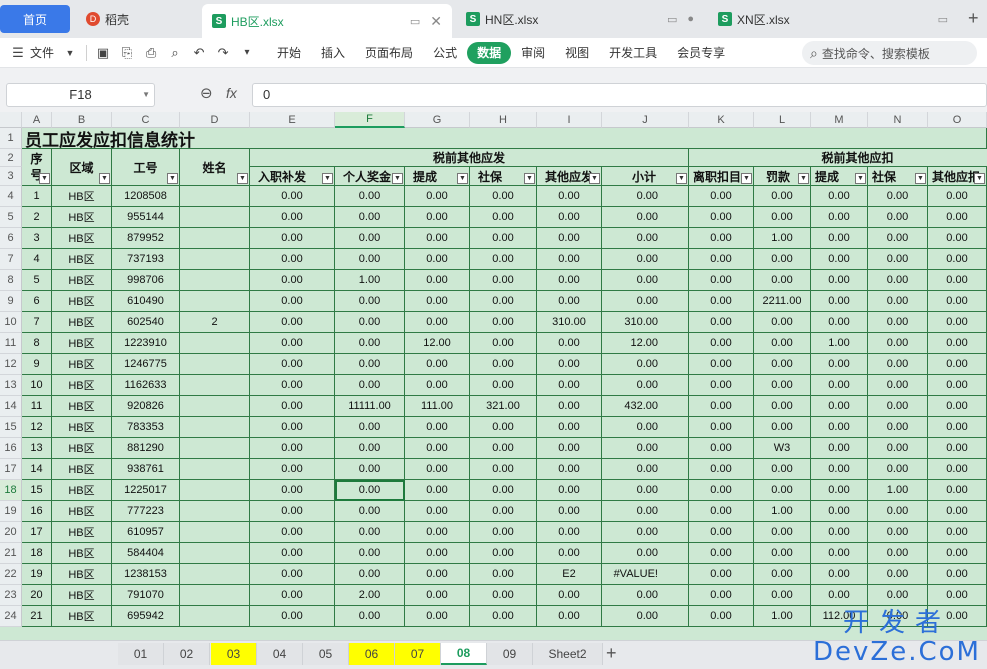  What do you see at coordinates (141, 654) in the screenshot?
I see `sheet-tab-01: 01` at bounding box center [141, 654].